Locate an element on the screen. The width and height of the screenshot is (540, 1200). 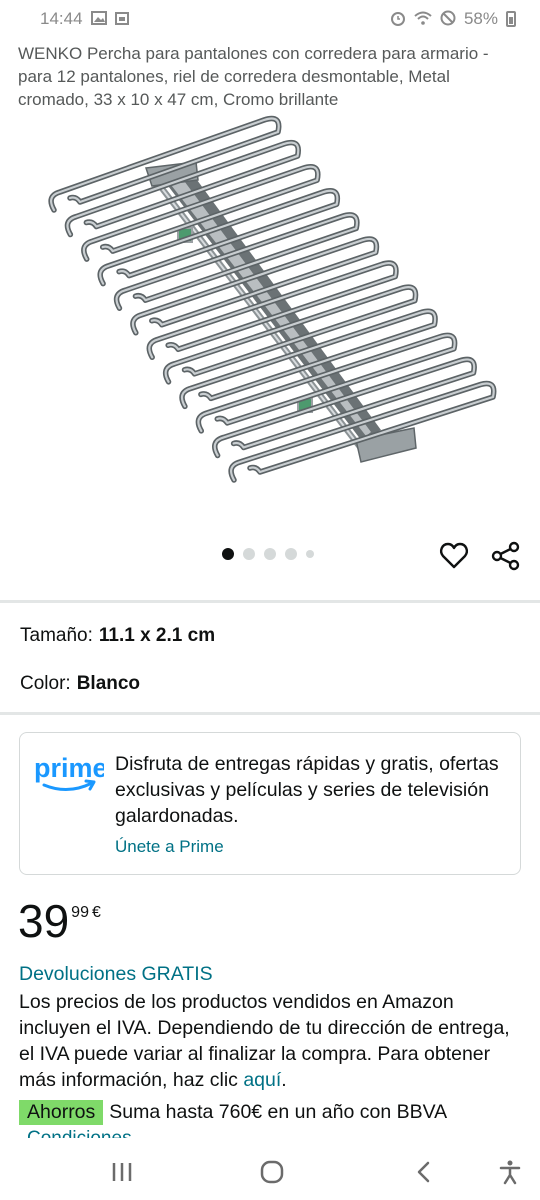
price-currency: € is located at coordinates (96, 912).